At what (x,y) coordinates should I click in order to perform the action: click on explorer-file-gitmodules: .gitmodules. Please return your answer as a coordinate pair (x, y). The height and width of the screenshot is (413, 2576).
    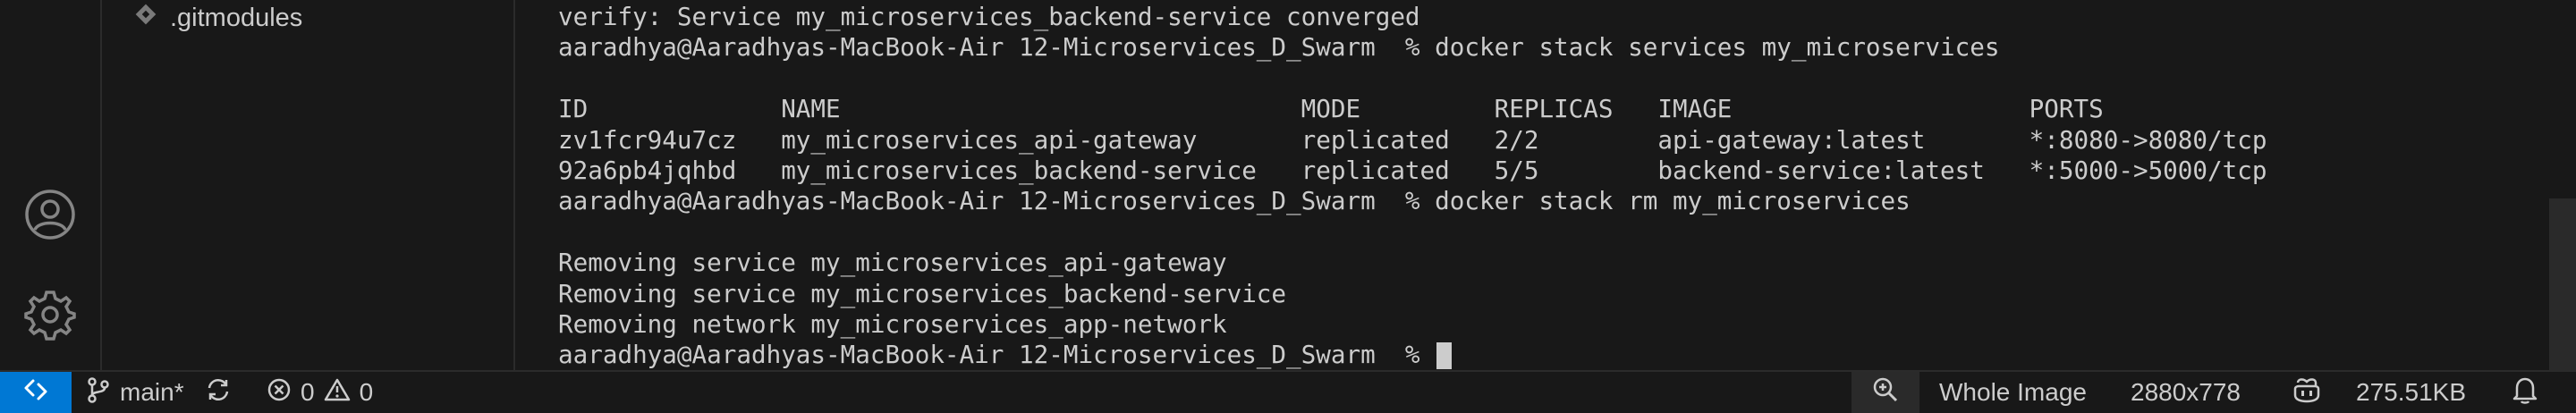
    Looking at the image, I should click on (218, 18).